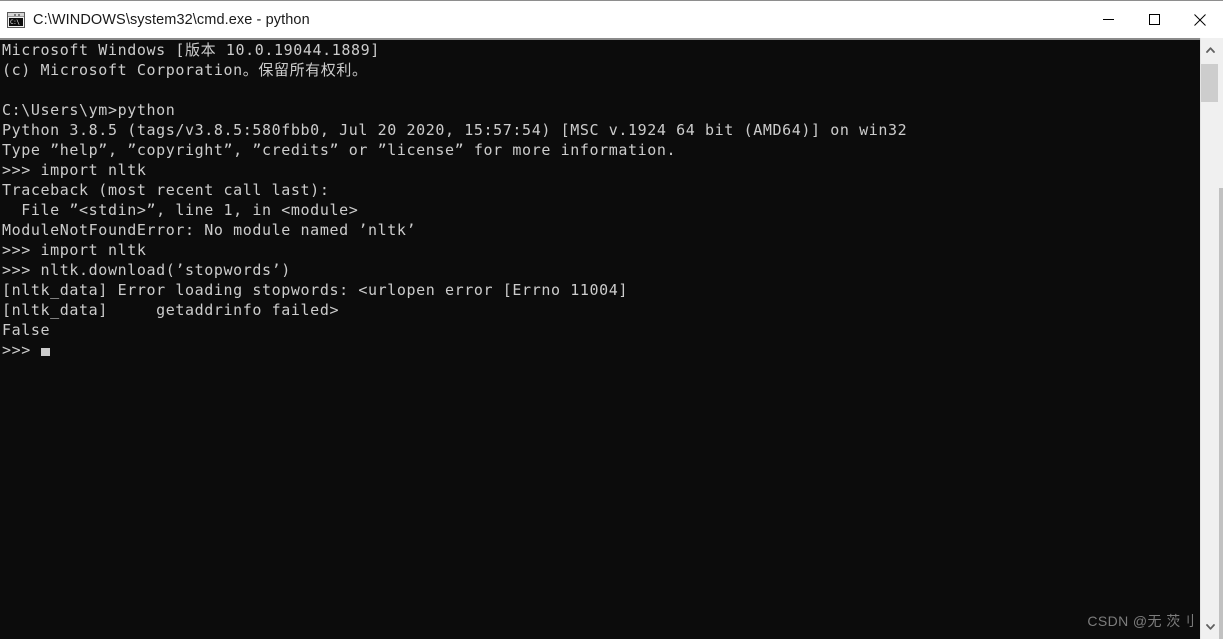  I want to click on window-caption-buttons, so click(1154, 19).